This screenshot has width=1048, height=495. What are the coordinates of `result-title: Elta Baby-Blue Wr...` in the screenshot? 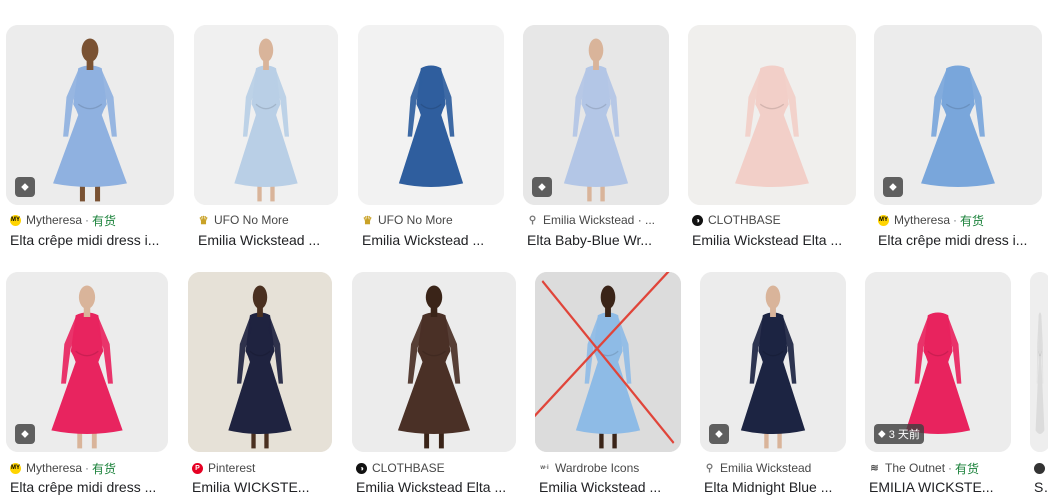 It's located at (598, 240).